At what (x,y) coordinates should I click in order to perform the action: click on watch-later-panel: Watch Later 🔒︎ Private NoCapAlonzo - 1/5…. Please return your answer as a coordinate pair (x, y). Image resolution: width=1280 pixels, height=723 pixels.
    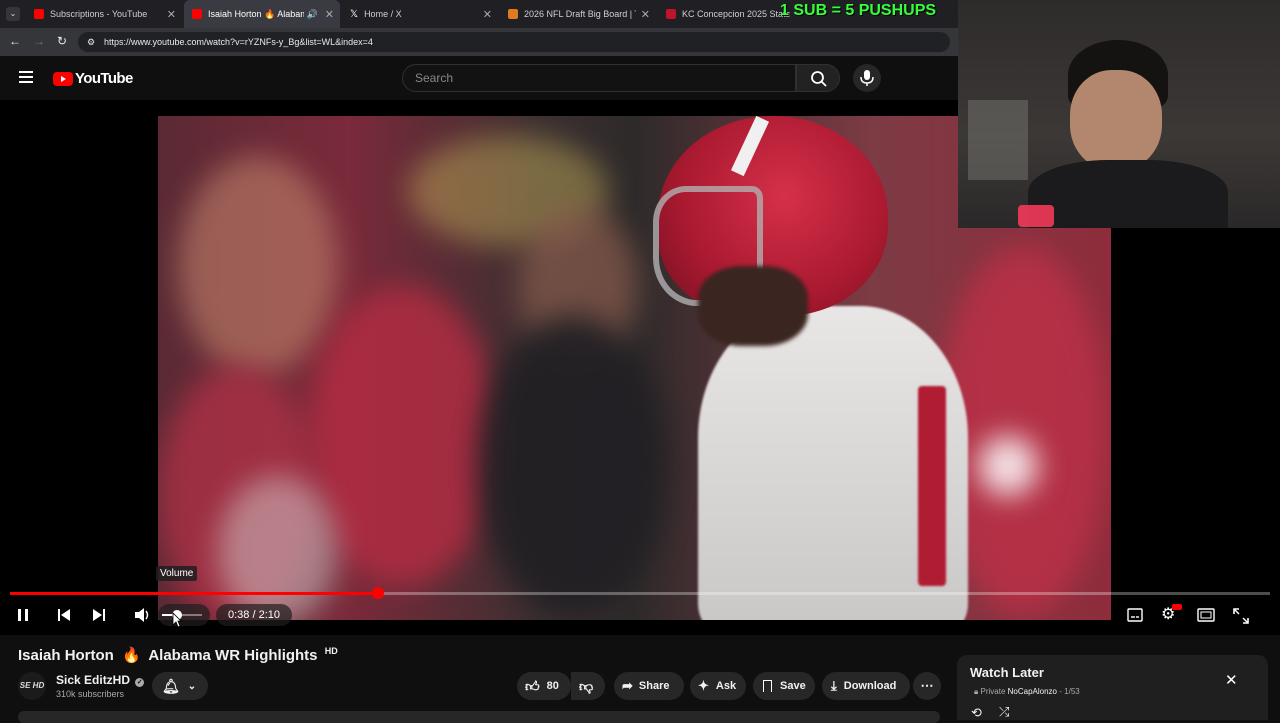
    Looking at the image, I should click on (1112, 687).